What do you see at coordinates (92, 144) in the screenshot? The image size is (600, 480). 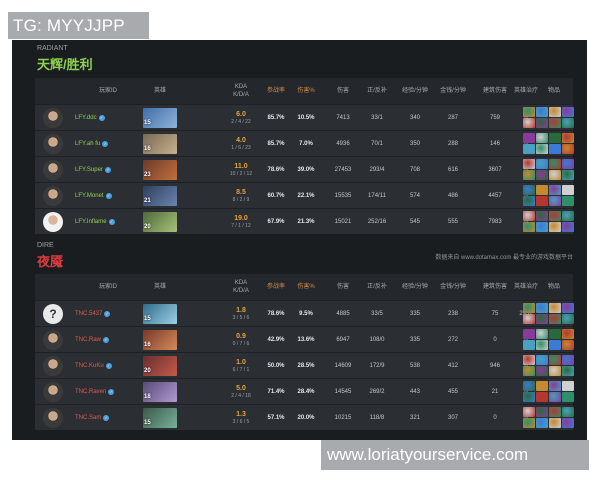 I see `player-name-link: LFY.ah fu ✓` at bounding box center [92, 144].